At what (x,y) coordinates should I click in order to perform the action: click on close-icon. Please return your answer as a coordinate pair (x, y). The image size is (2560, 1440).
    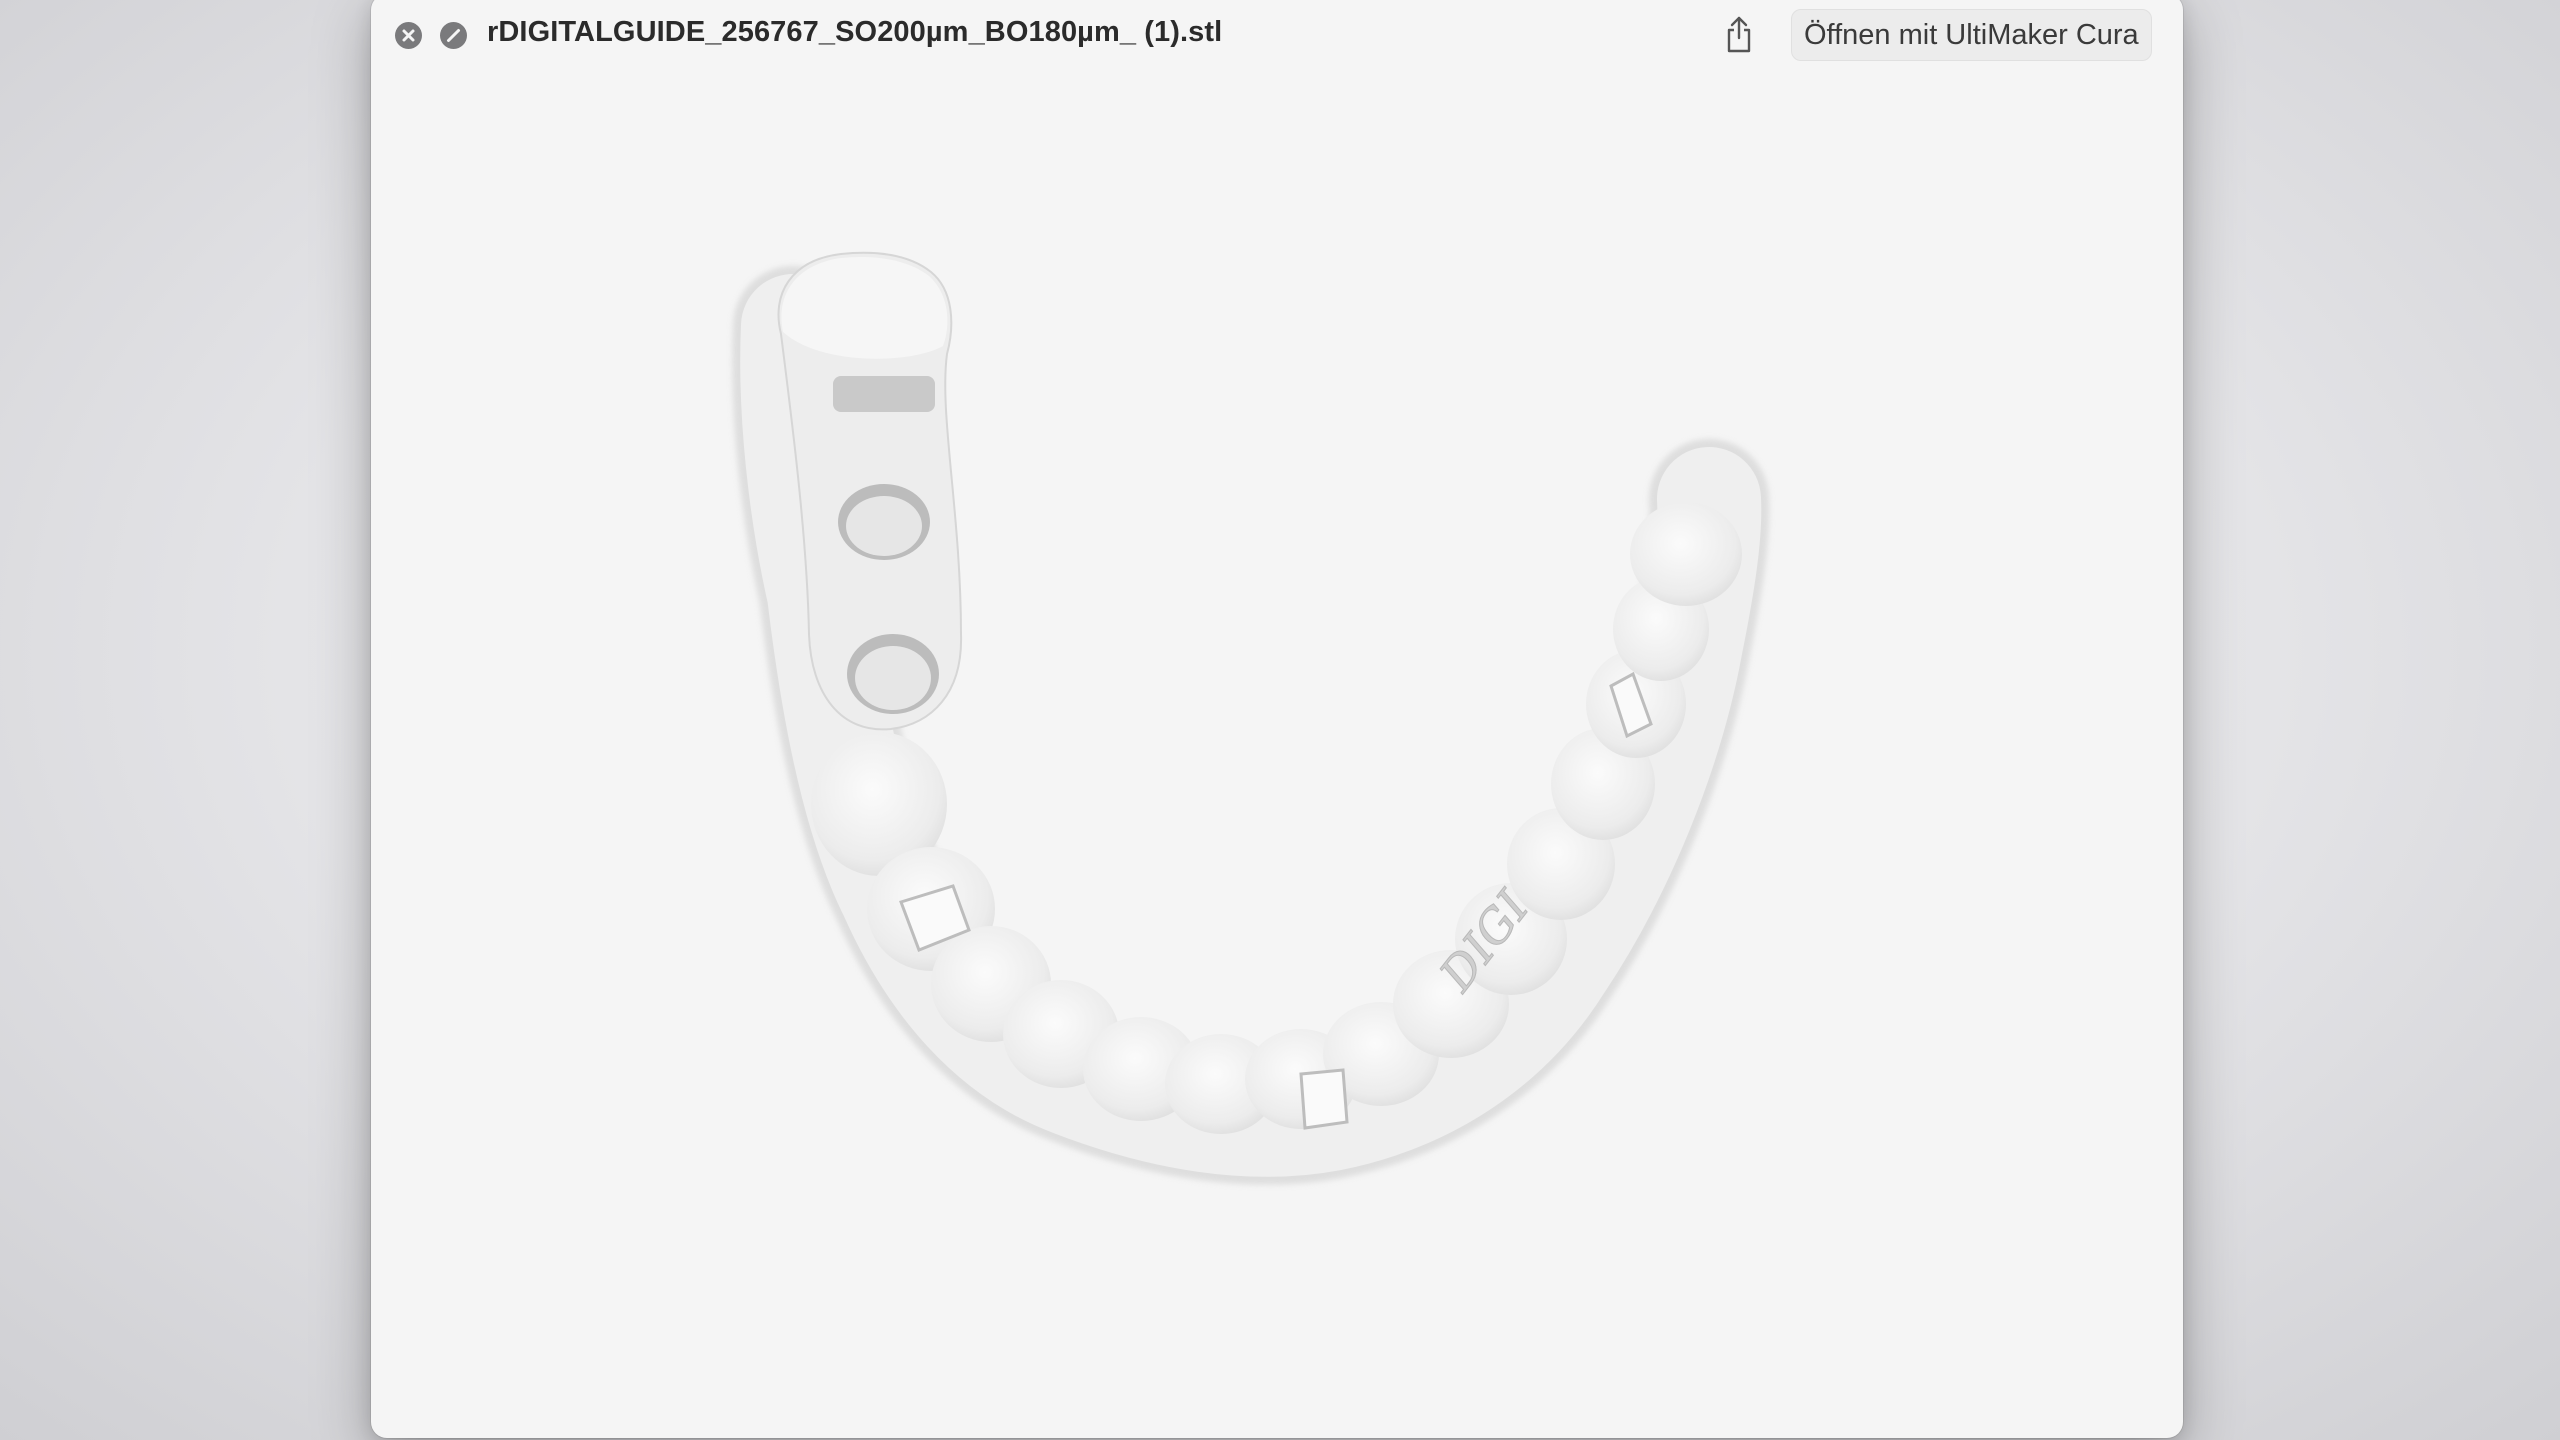
    Looking at the image, I should click on (408, 35).